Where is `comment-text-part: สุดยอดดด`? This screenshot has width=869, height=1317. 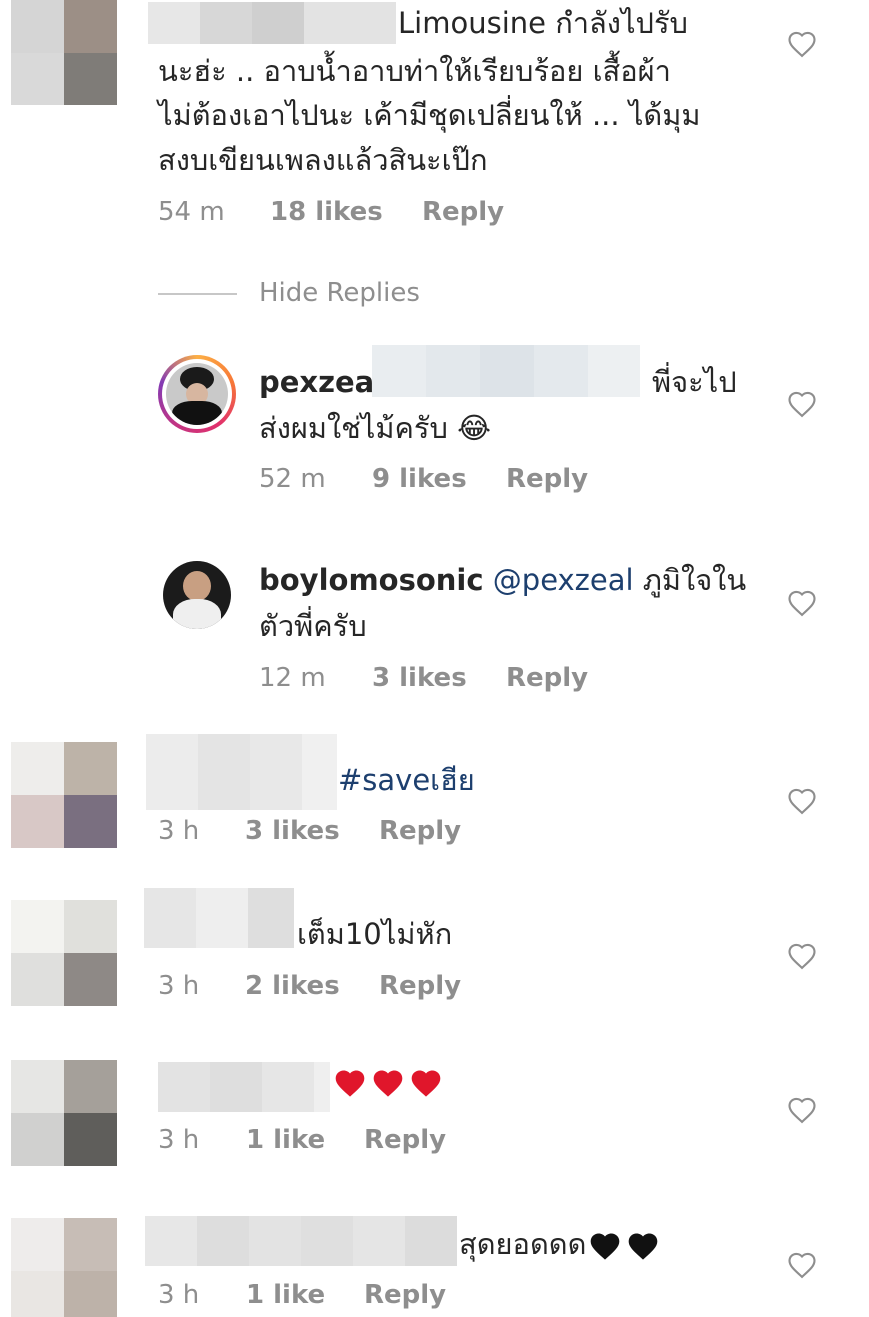
comment-text-part: สุดยอดดด is located at coordinates (523, 1244).